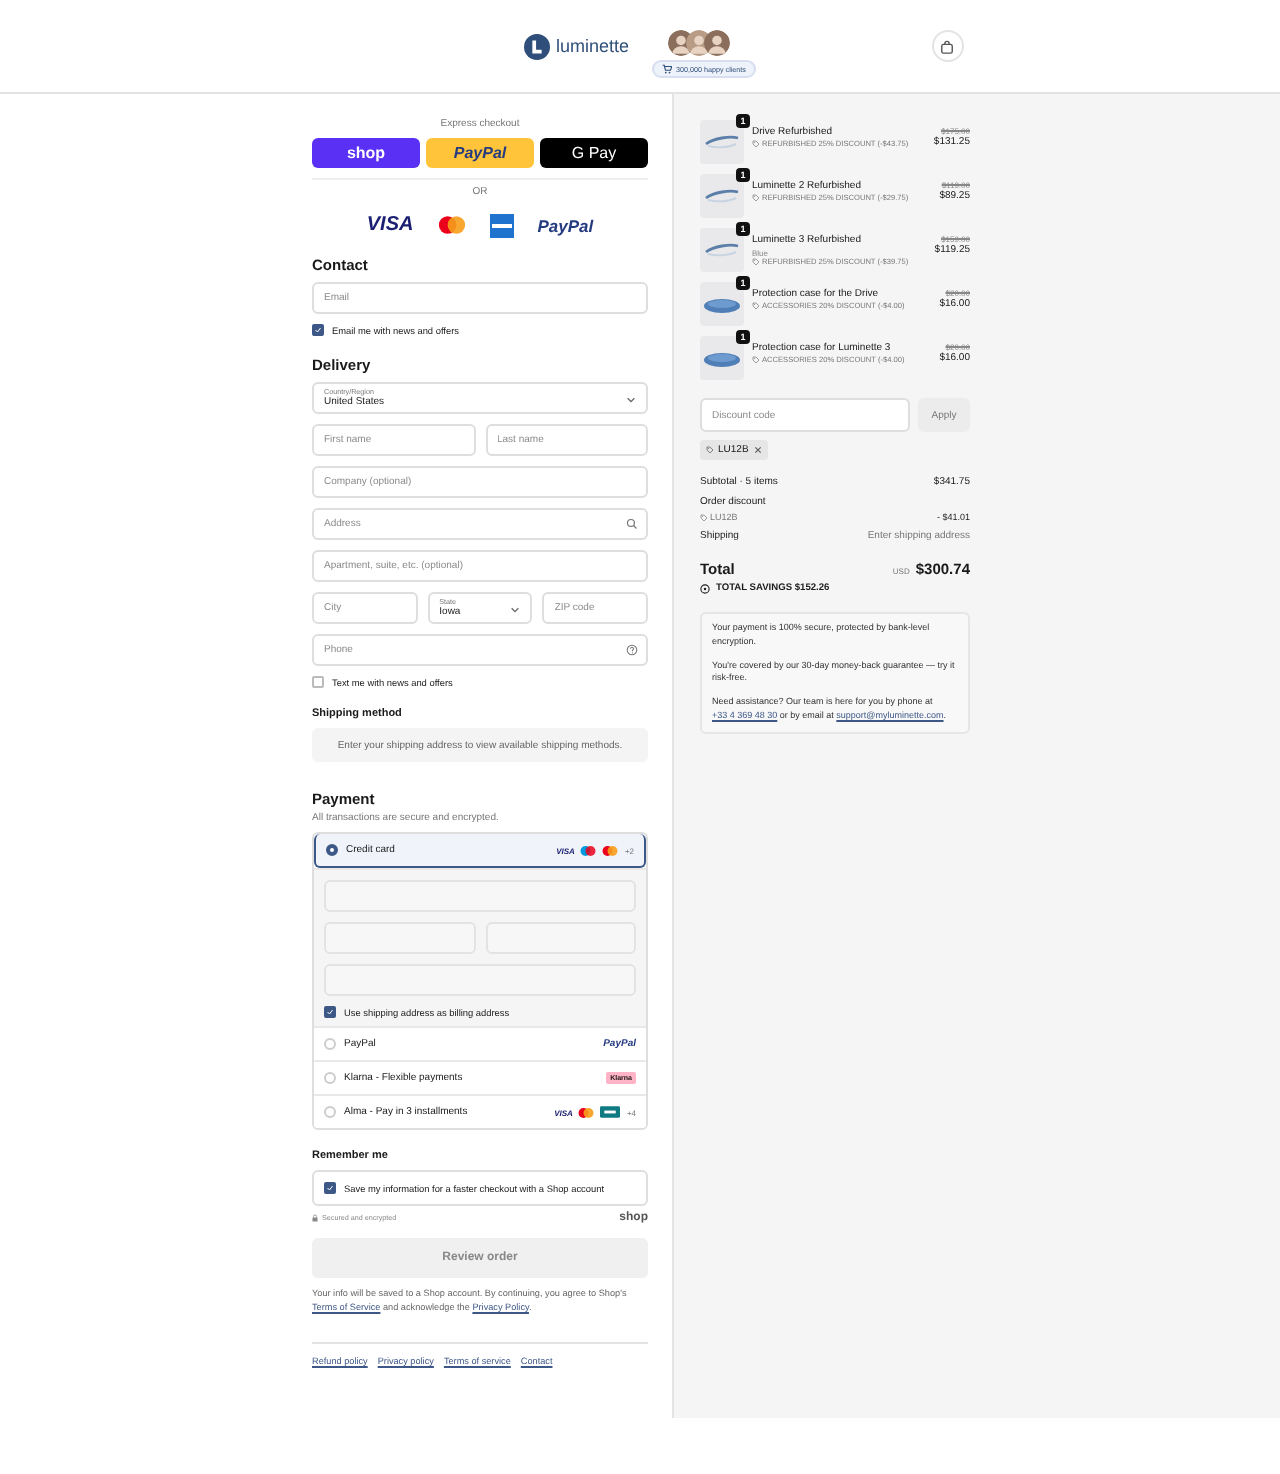 This screenshot has height=1474, width=1280. What do you see at coordinates (588, 850) in the screenshot?
I see `maestro-logo` at bounding box center [588, 850].